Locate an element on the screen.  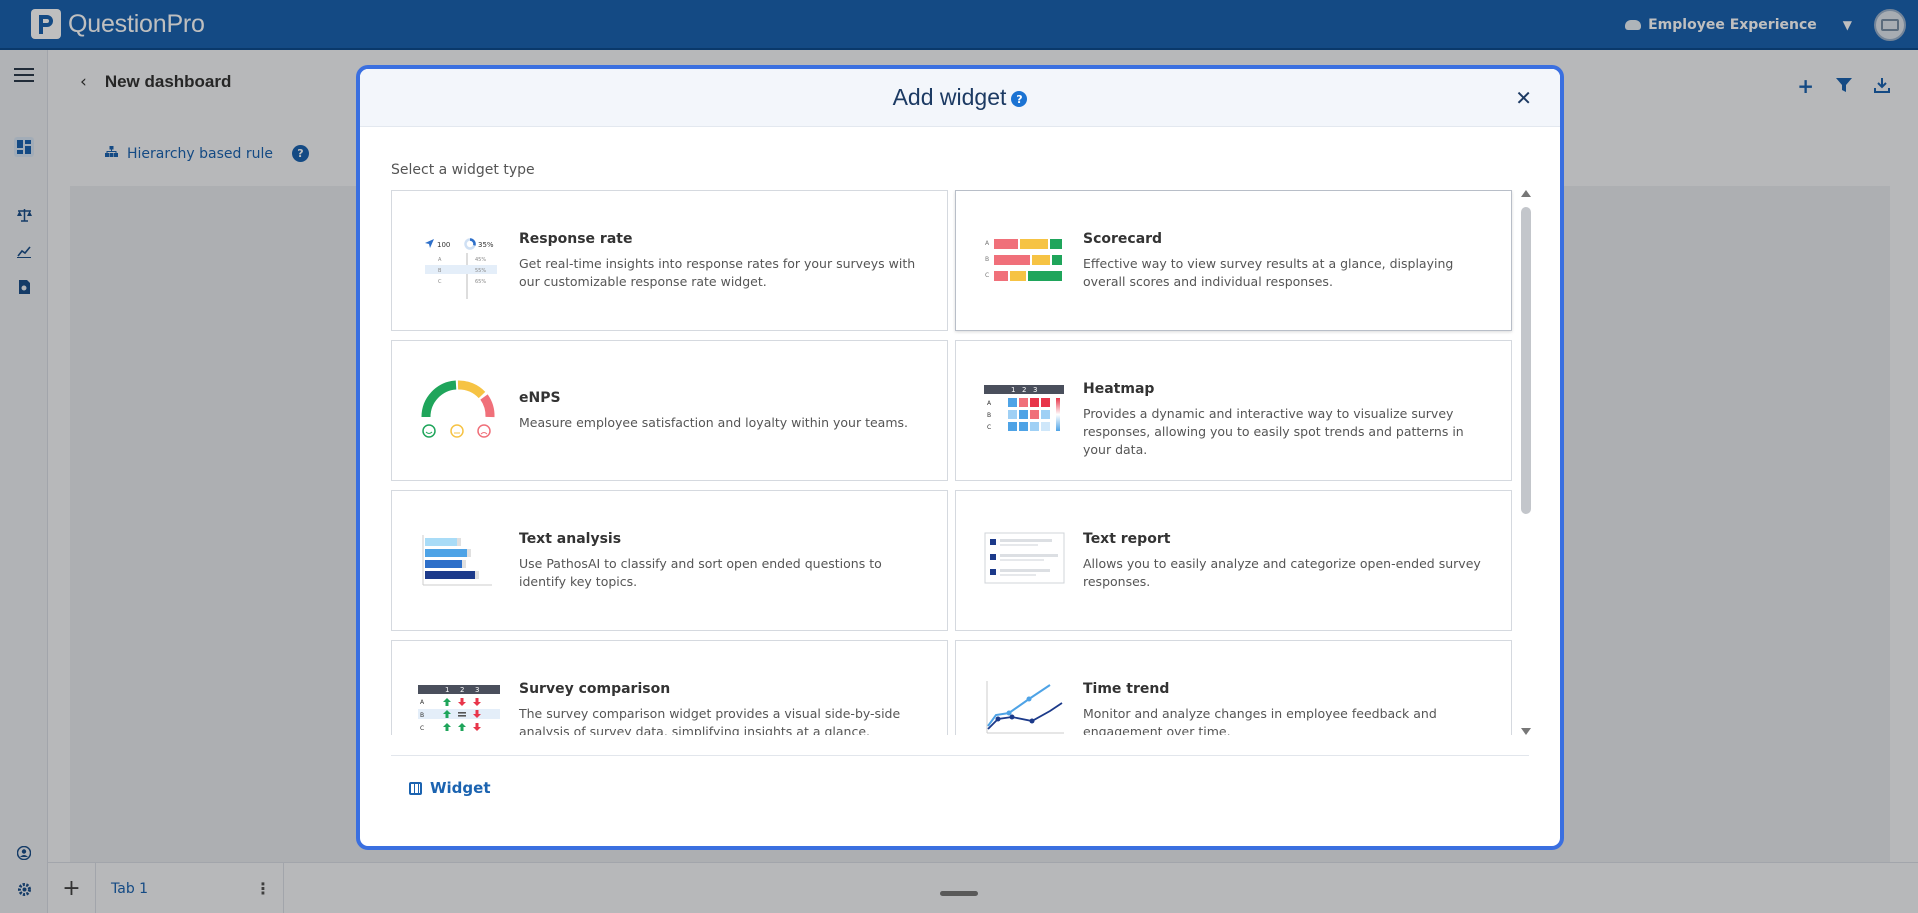
modal-header: Add widget ? ✕ is located at coordinates (960, 98).